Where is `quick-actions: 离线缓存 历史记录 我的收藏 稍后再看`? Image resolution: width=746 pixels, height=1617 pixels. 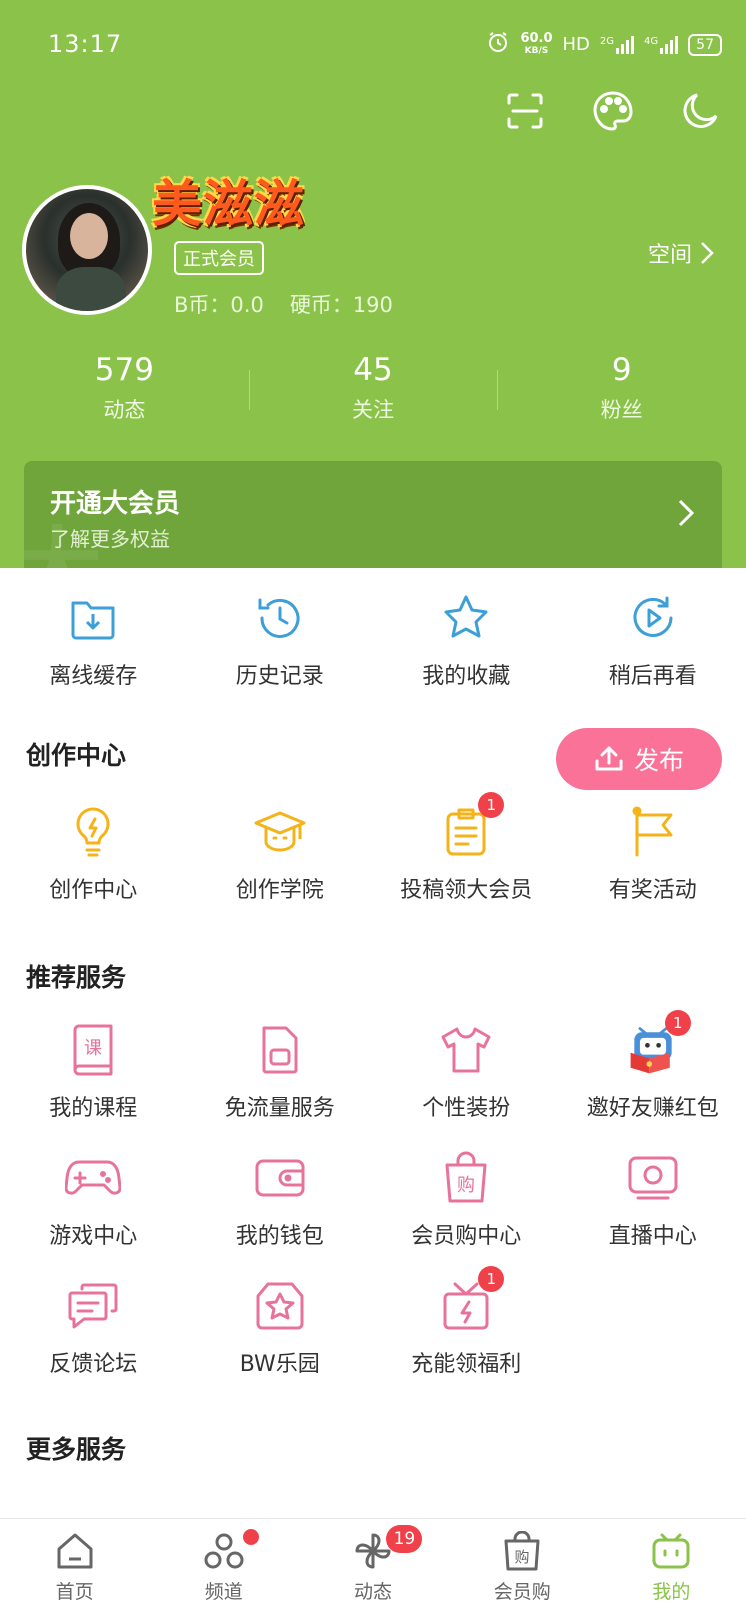
quick-actions: 离线缓存 历史记录 我的收藏 稍后再看 is located at coordinates (373, 640).